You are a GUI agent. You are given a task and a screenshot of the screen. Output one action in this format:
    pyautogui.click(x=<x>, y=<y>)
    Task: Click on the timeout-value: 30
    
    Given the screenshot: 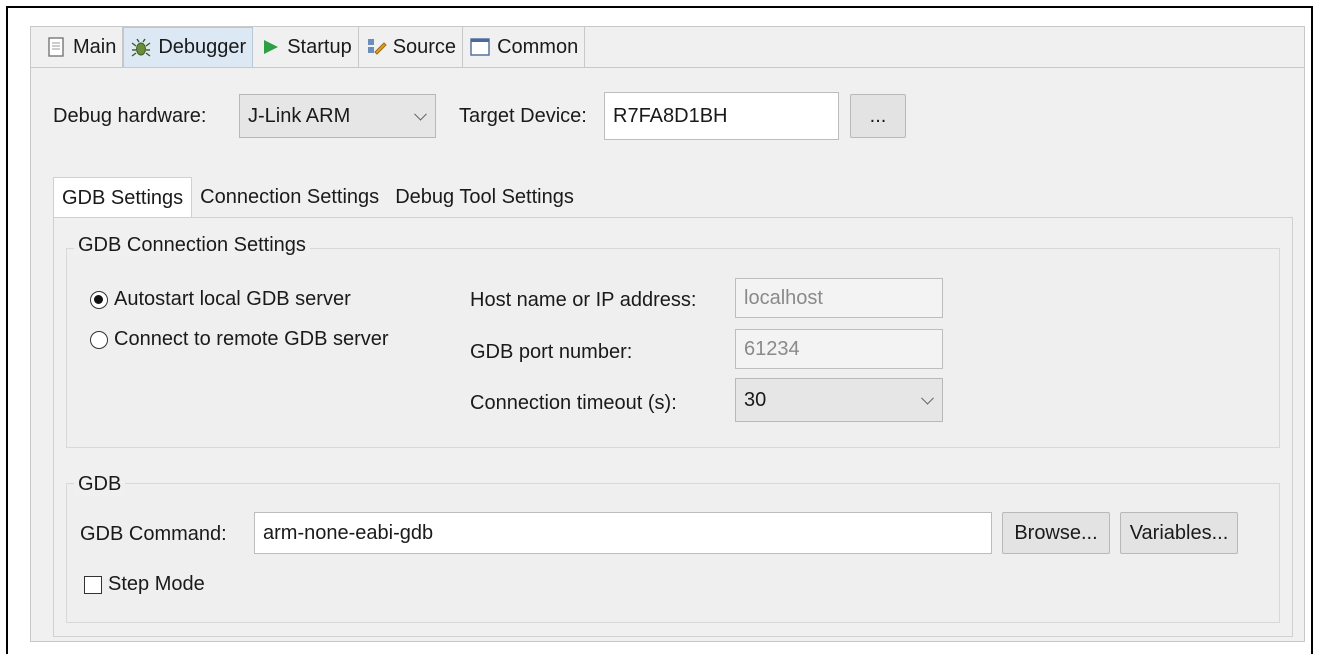 What is the action you would take?
    pyautogui.click(x=755, y=399)
    